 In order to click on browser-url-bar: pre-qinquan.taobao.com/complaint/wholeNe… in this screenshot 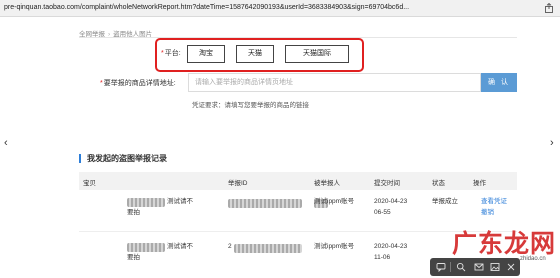, I will do `click(280, 8)`.